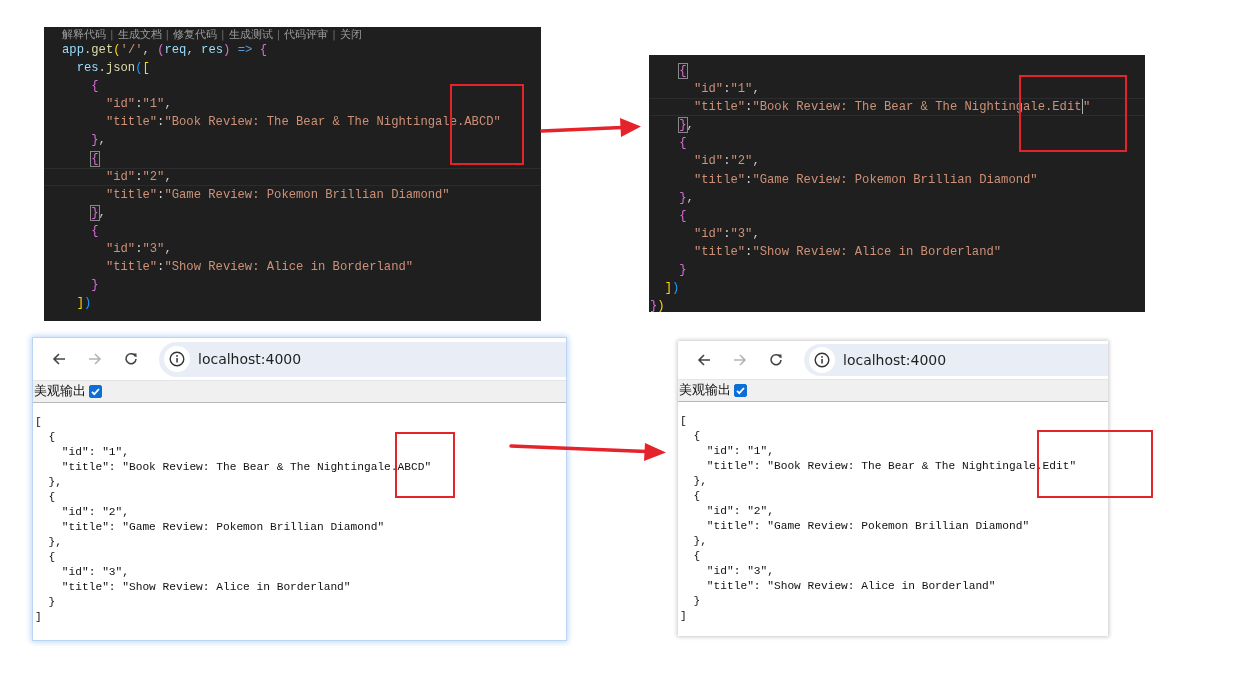 This screenshot has height=674, width=1251. What do you see at coordinates (164, 50) in the screenshot?
I see `code-line: app.get('/', (req, res) => {` at bounding box center [164, 50].